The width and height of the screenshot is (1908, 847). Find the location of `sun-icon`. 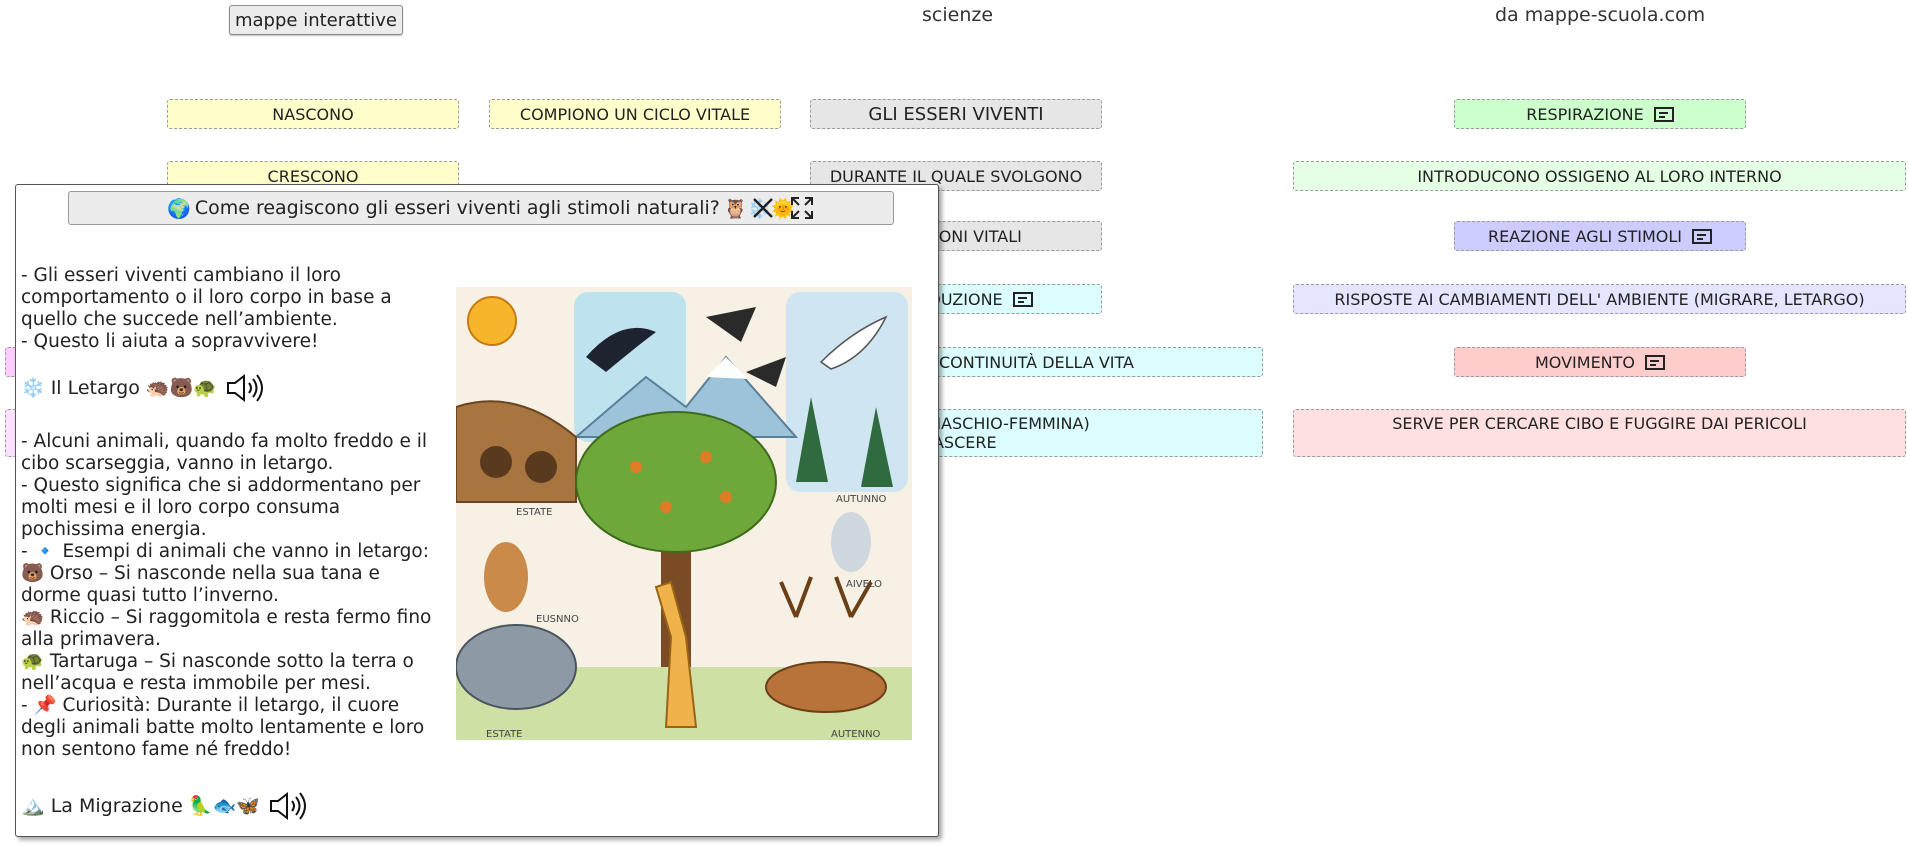

sun-icon is located at coordinates (492, 321).